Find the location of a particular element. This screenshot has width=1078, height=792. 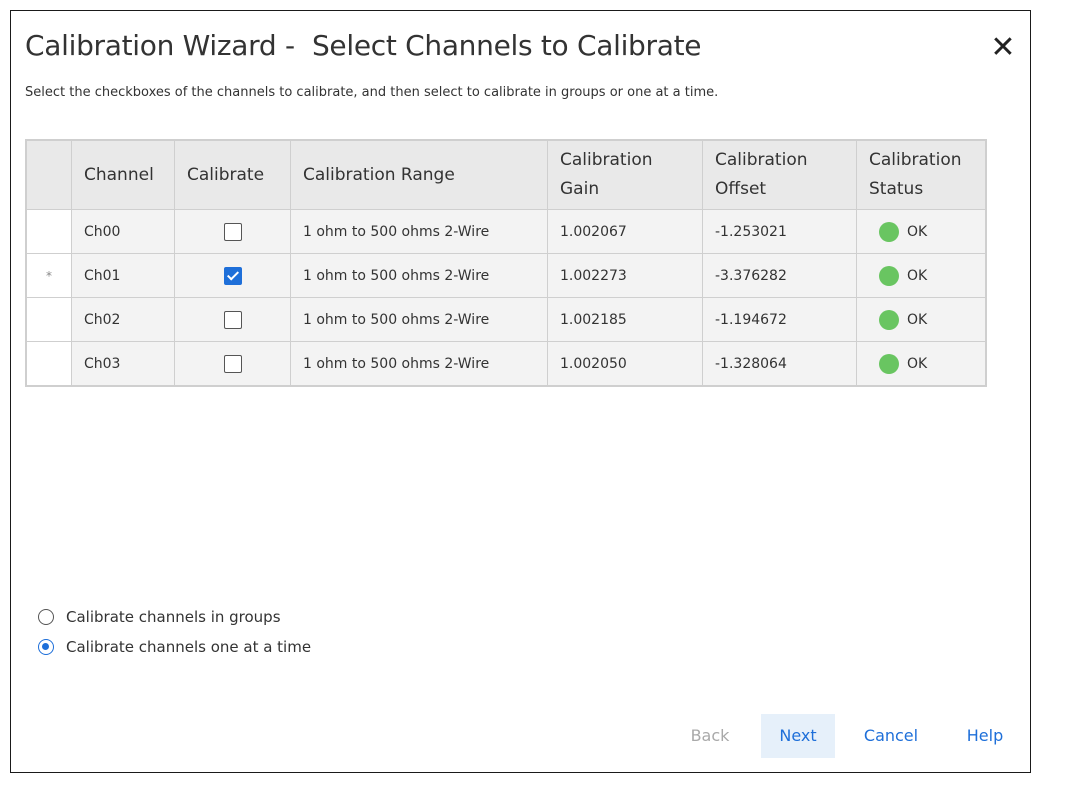

calibrate-one-at-a-time-option: Calibrate channels one at a time is located at coordinates (174, 647).